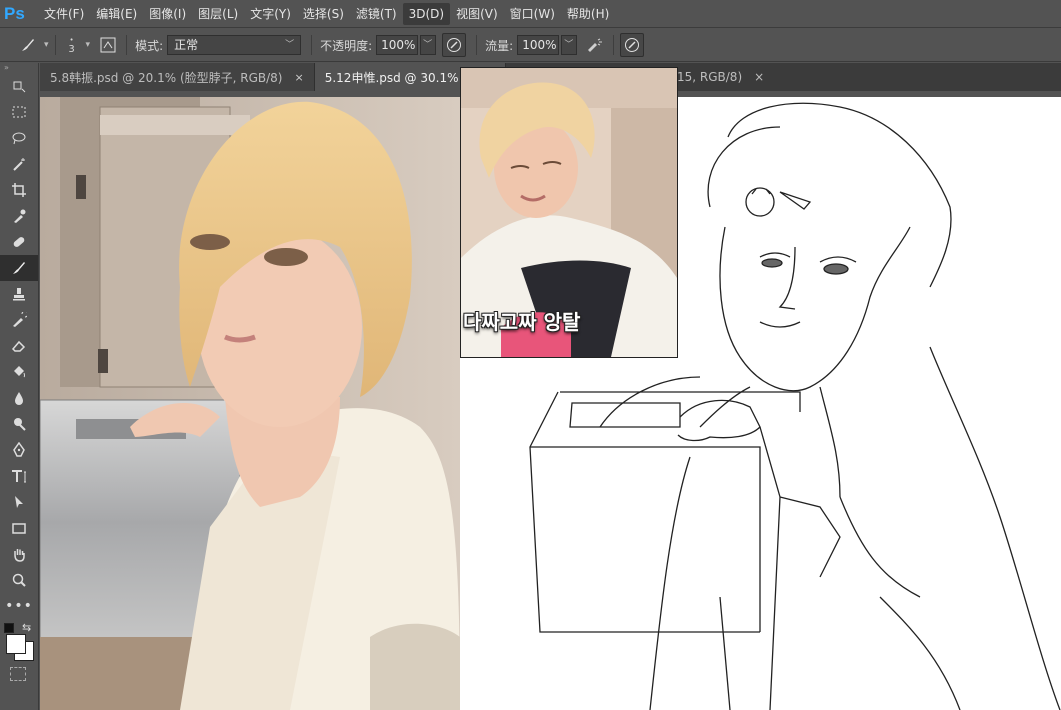 This screenshot has width=1061, height=710. What do you see at coordinates (149, 45) in the screenshot?
I see `mode-label: 模式:` at bounding box center [149, 45].